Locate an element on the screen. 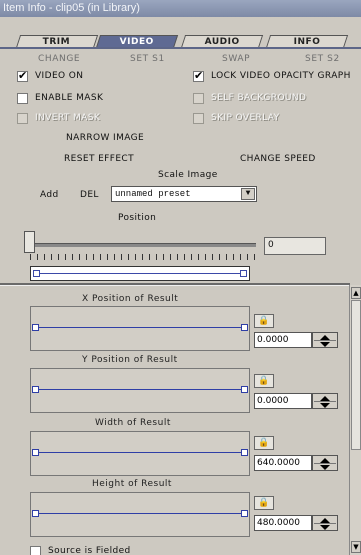 Image resolution: width=361 pixels, height=555 pixels. lock-video-opacity-label: LOCK VIDEO OPACITY GRAPH is located at coordinates (281, 76).